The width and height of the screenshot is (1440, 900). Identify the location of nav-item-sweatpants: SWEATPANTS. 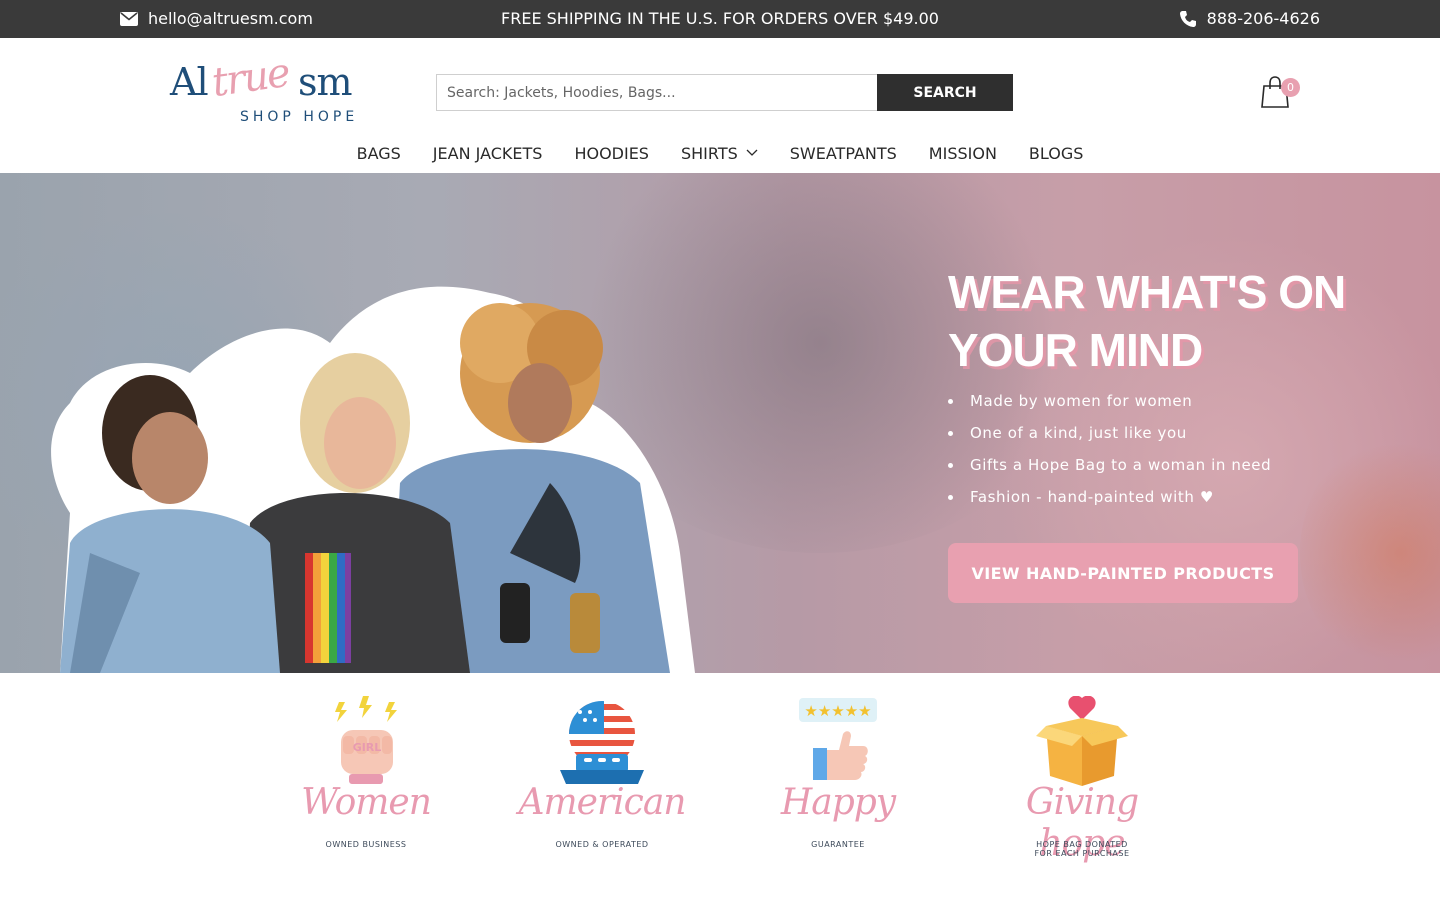
(843, 153).